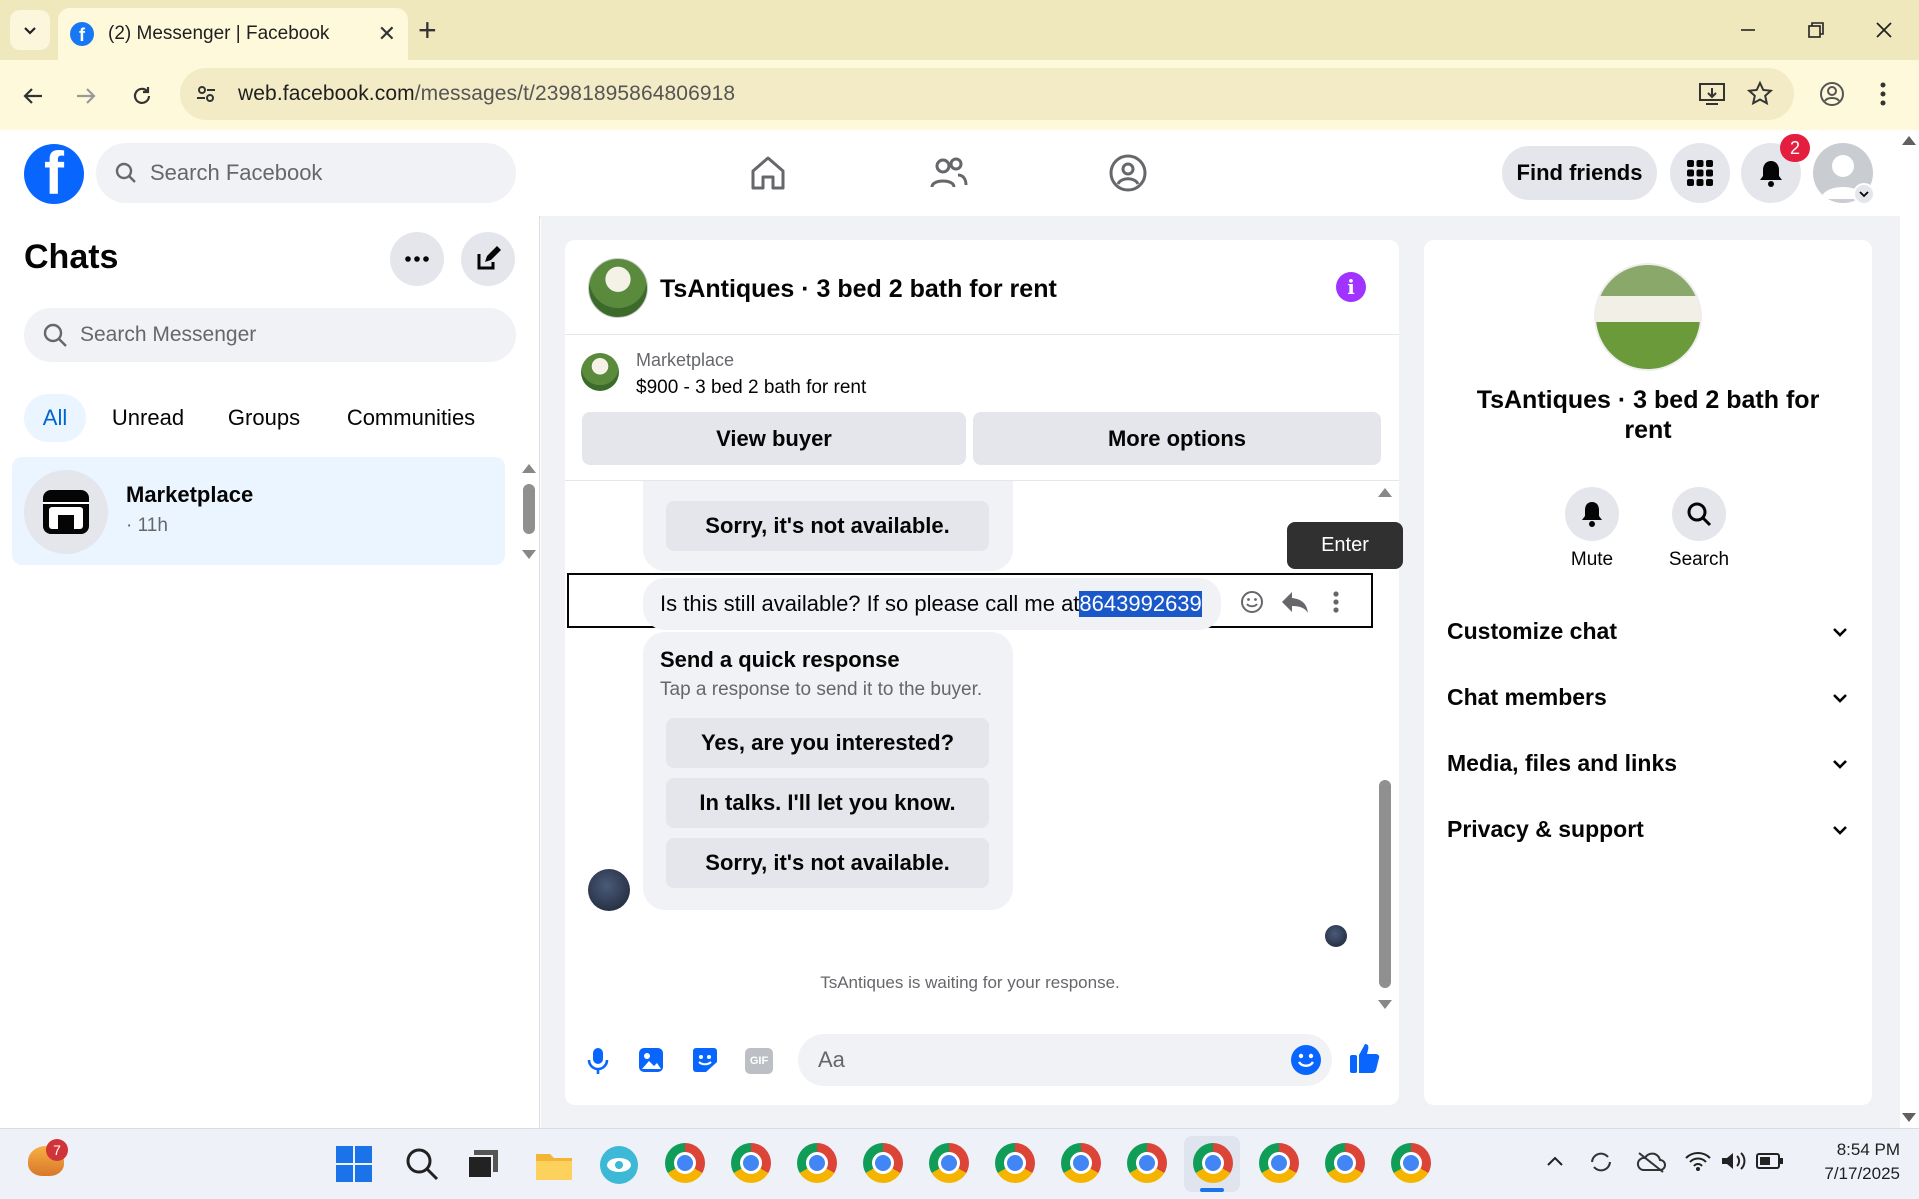 The width and height of the screenshot is (1919, 1199). I want to click on chat-members-row: Chat members, so click(1647, 697).